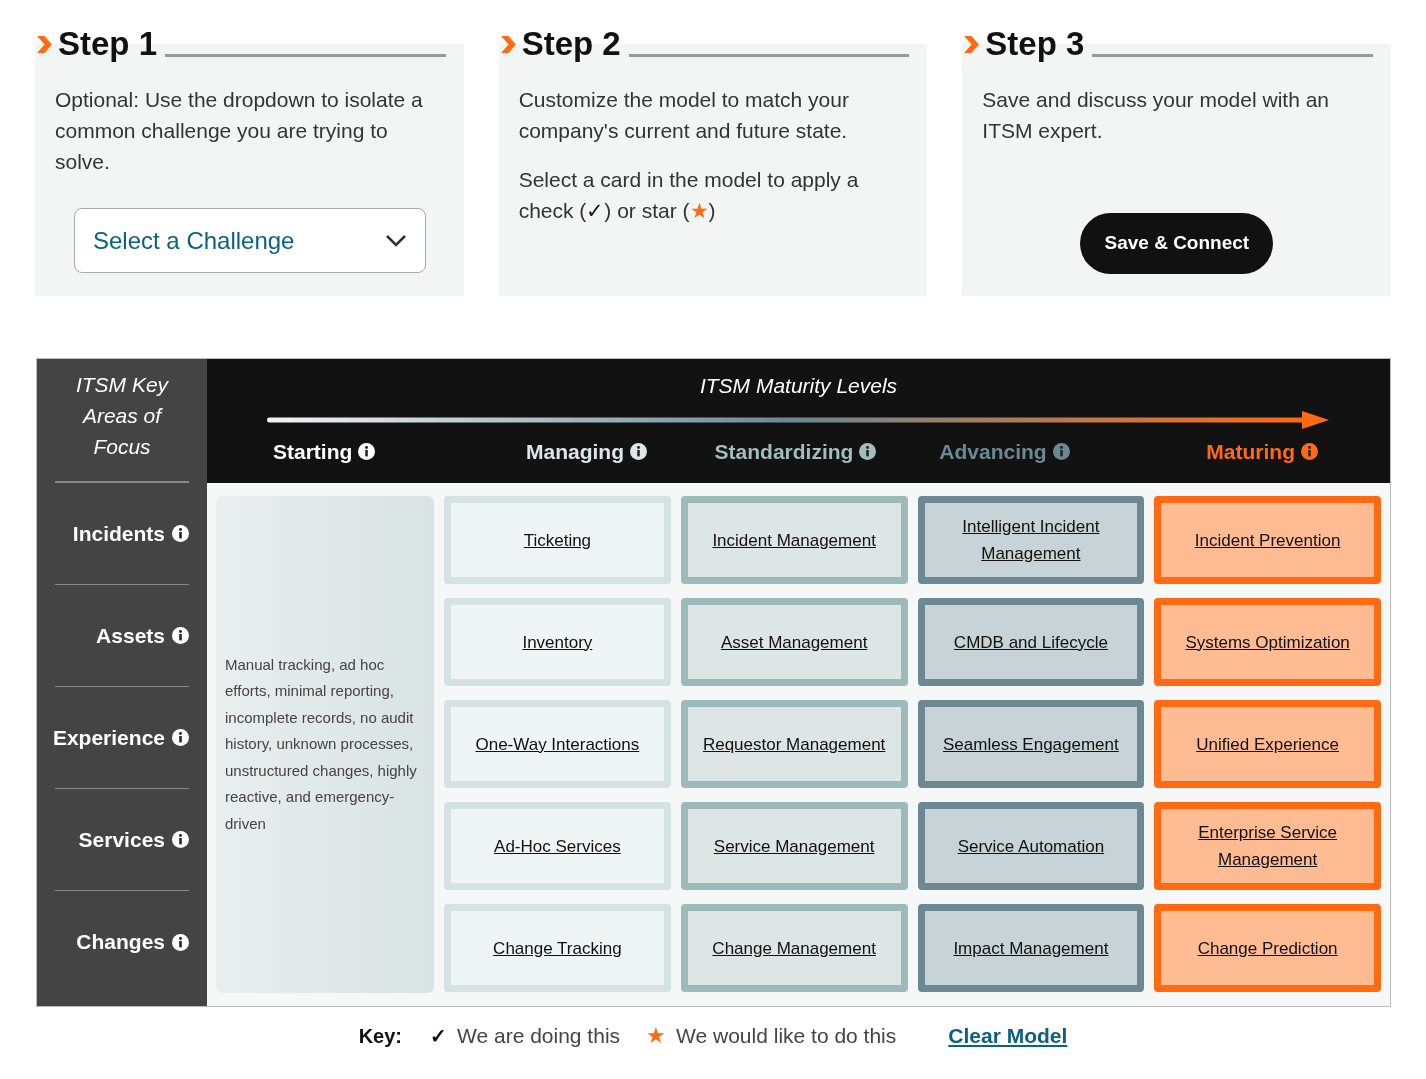 This screenshot has height=1079, width=1426. Describe the element at coordinates (539, 1035) in the screenshot. I see `key-description: We are doing this` at that location.